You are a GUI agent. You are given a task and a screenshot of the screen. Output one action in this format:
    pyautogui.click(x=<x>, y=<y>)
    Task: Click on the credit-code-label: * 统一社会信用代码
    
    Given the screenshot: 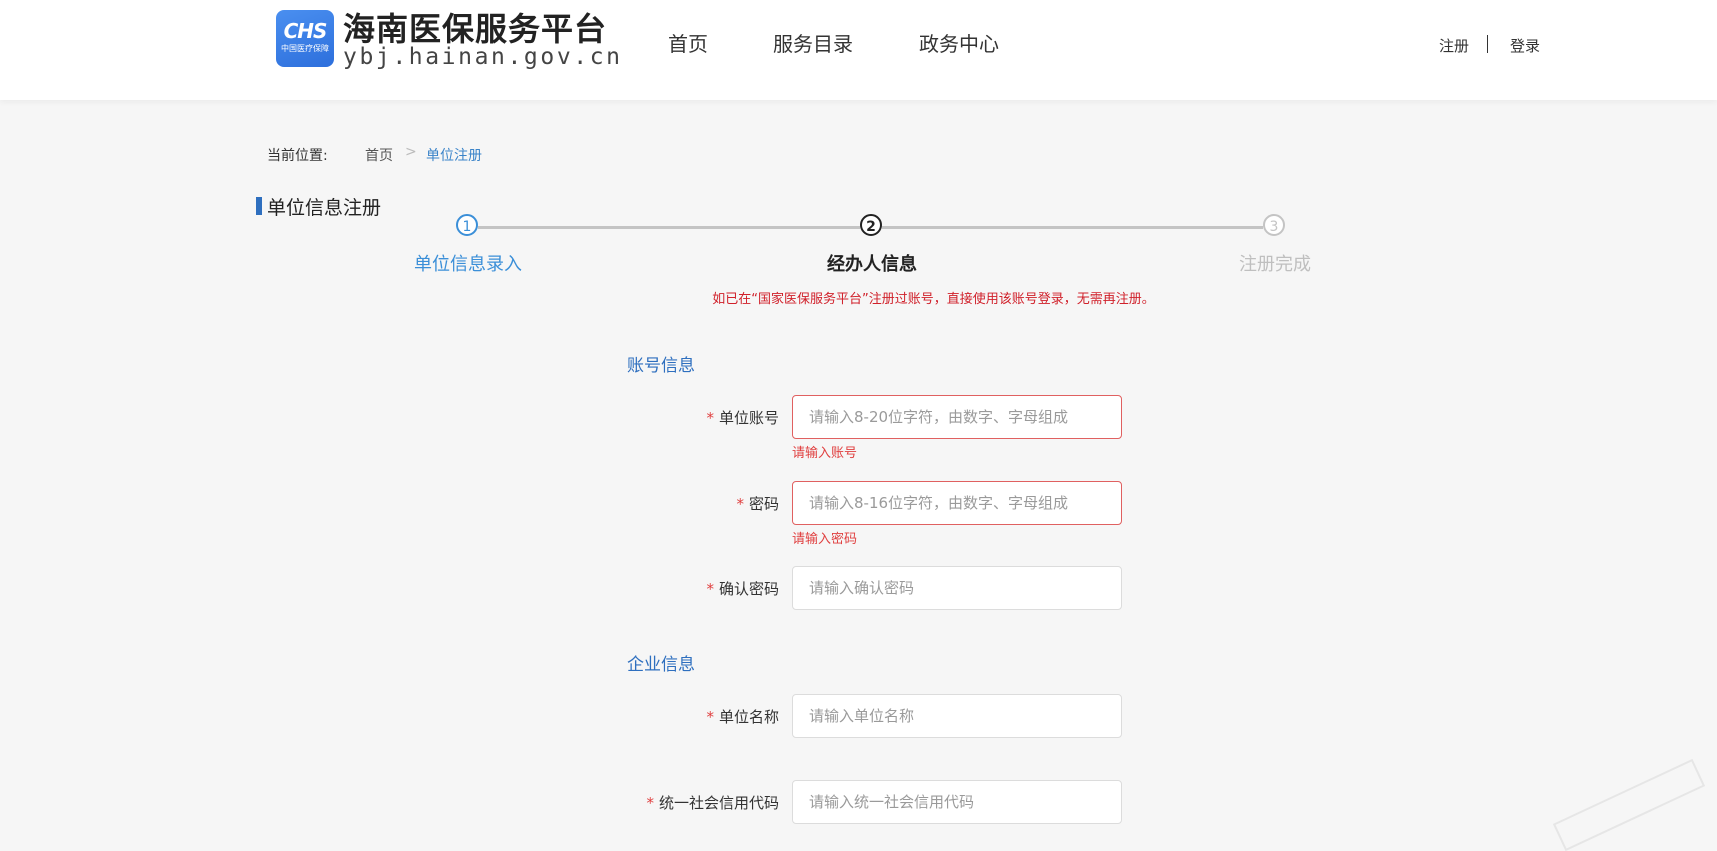 What is the action you would take?
    pyautogui.click(x=712, y=803)
    